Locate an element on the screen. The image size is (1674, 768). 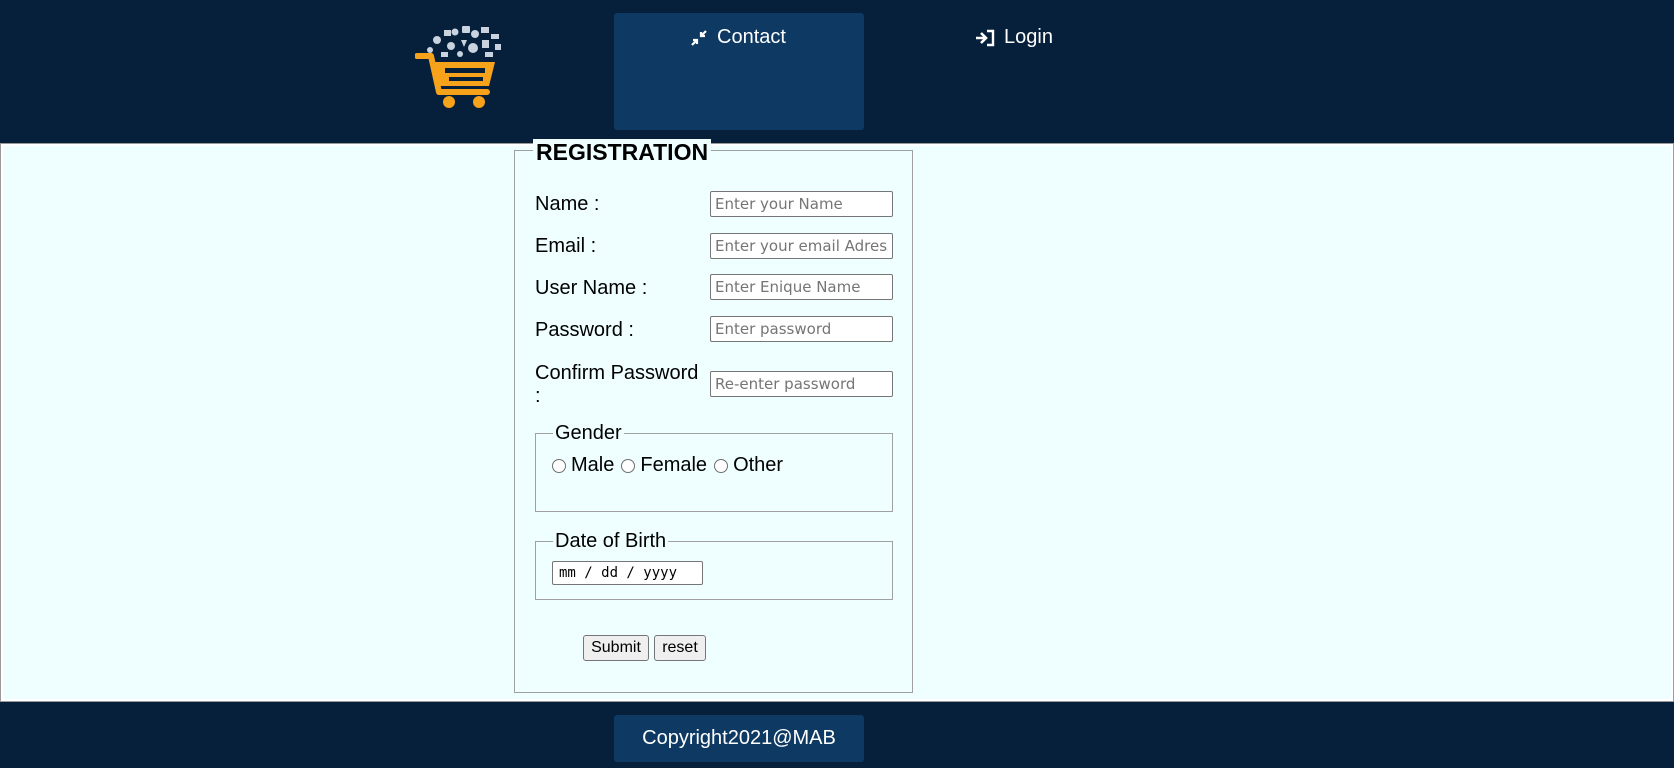
name-label: Name : is located at coordinates (567, 204).